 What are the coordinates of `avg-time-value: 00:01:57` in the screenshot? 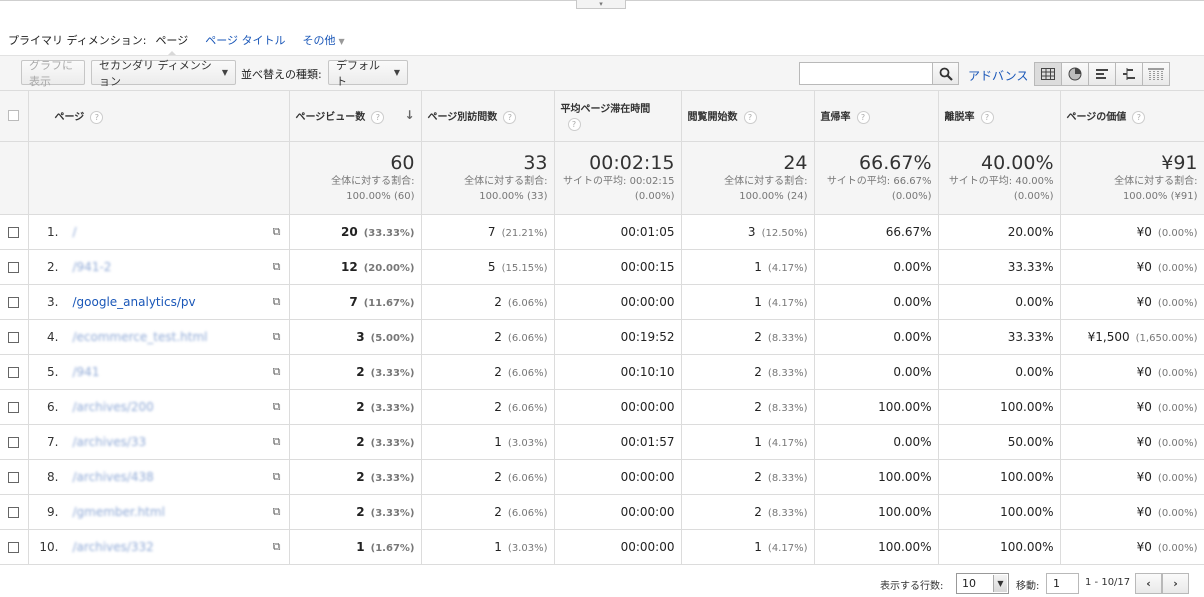 It's located at (647, 442).